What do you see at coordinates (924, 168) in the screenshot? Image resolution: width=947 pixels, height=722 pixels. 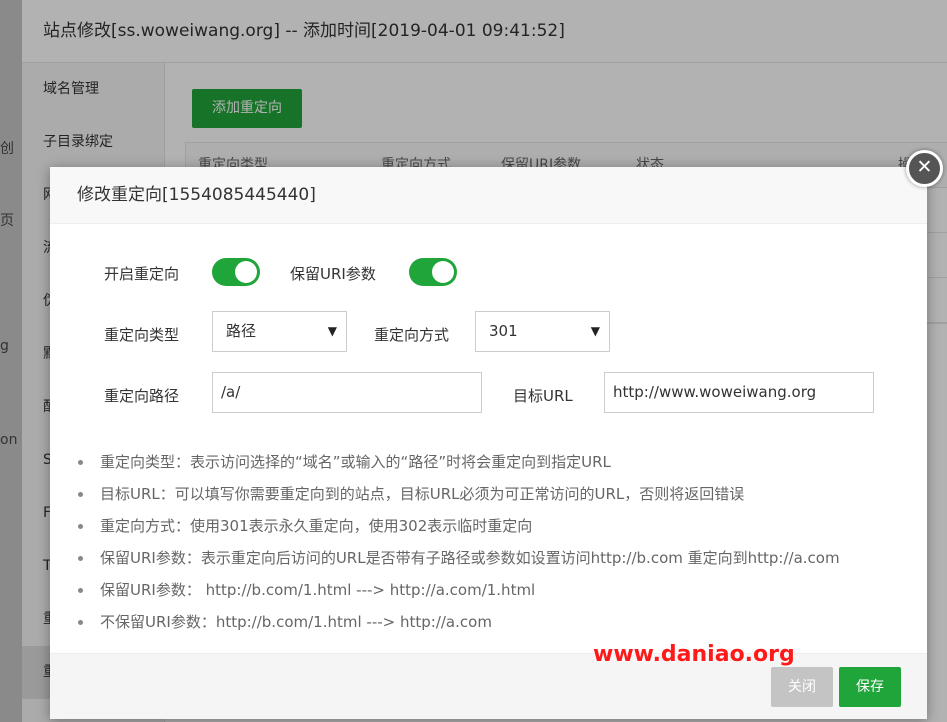 I see `close-icon: ✕` at bounding box center [924, 168].